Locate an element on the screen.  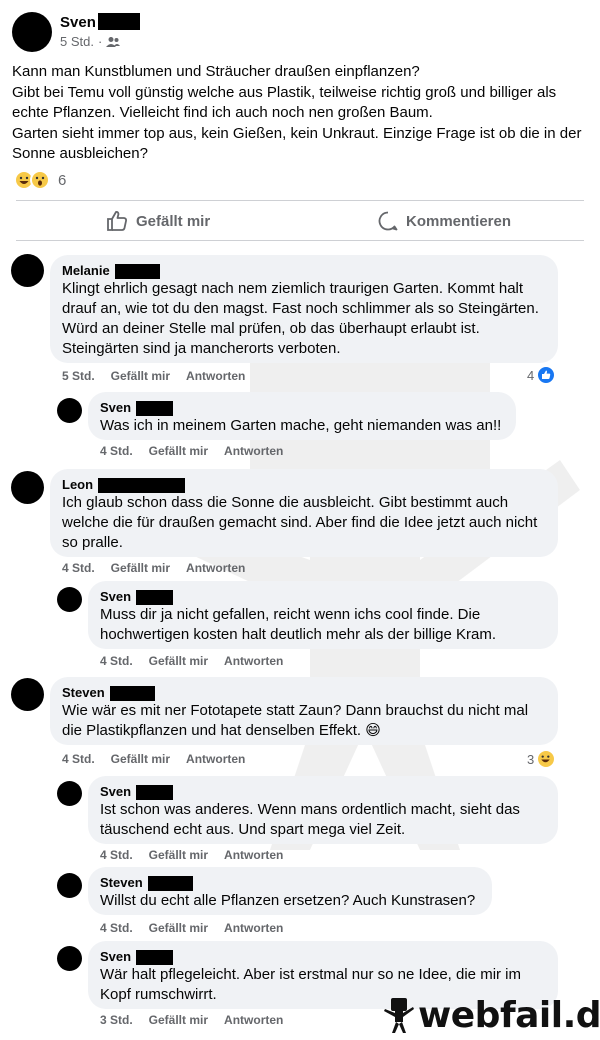
comment-reaction-badge: 4 is located at coordinates (541, 375).